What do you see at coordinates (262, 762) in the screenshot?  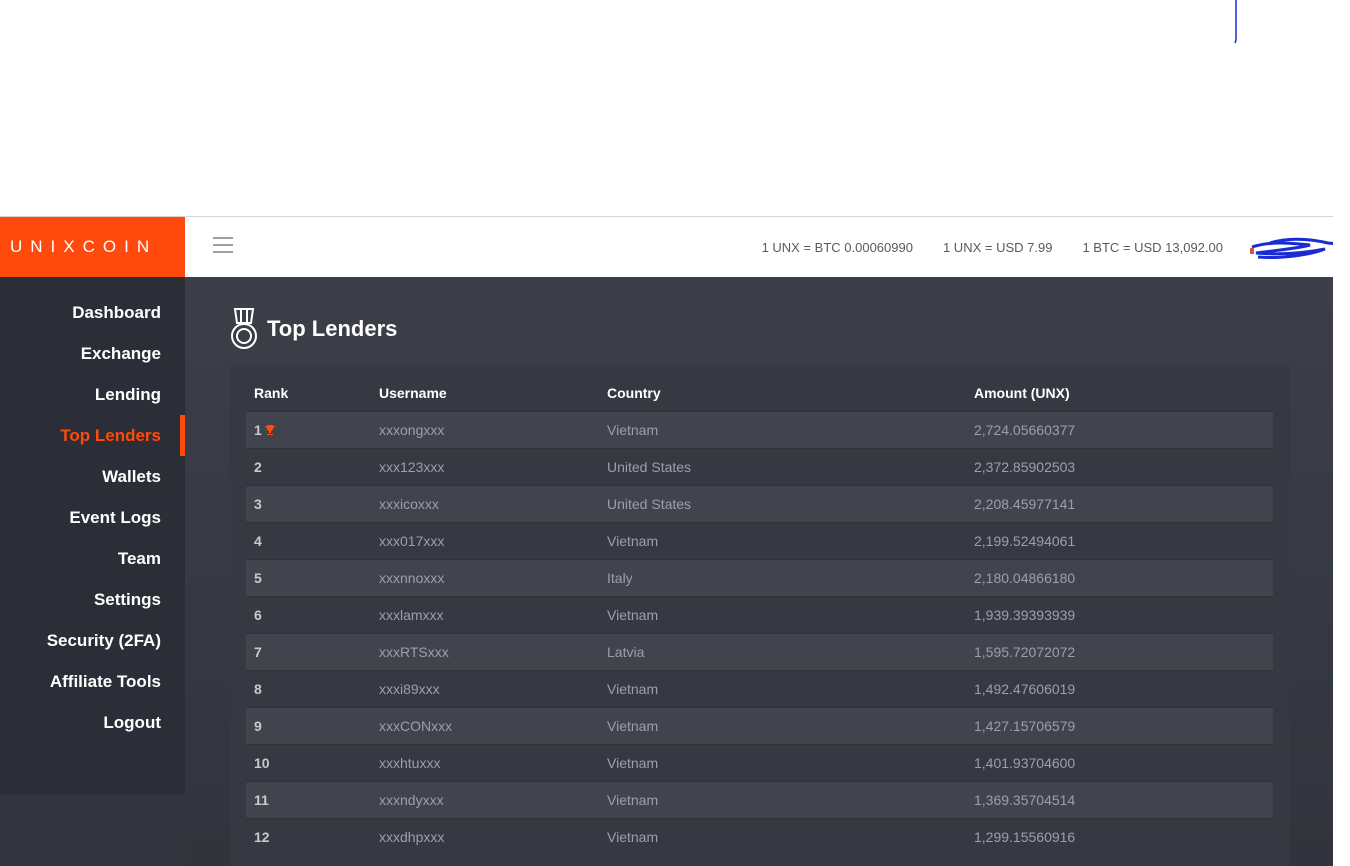 I see `rank-cell-text: 10` at bounding box center [262, 762].